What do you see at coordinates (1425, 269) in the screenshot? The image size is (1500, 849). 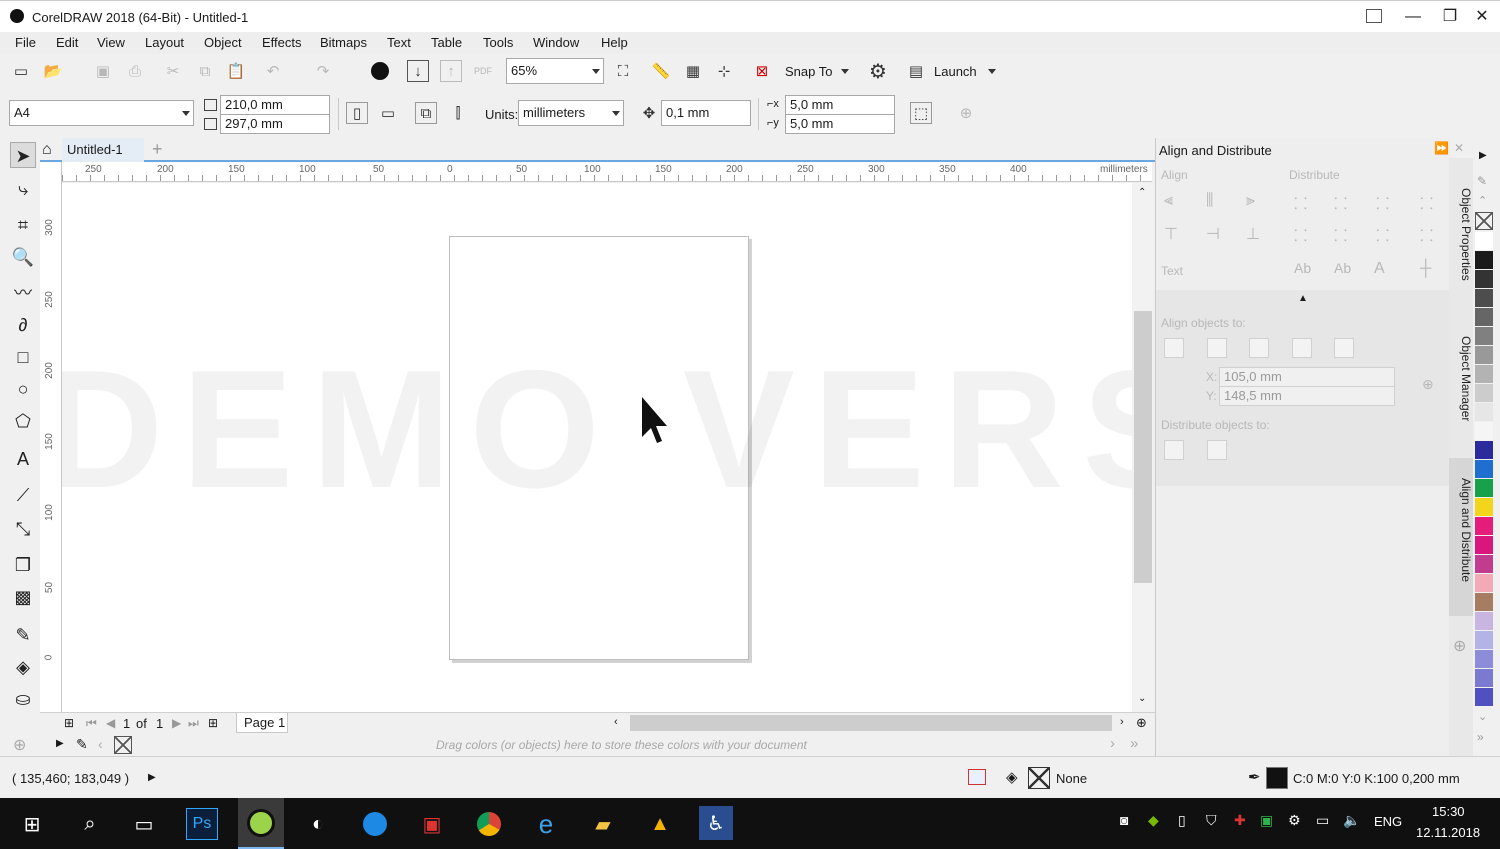 I see `text-outline-icon: ┼` at bounding box center [1425, 269].